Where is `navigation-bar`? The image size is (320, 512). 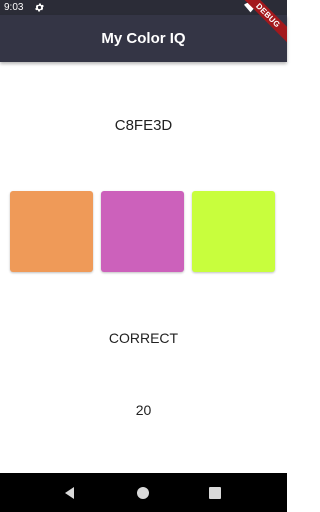 navigation-bar is located at coordinates (143, 492).